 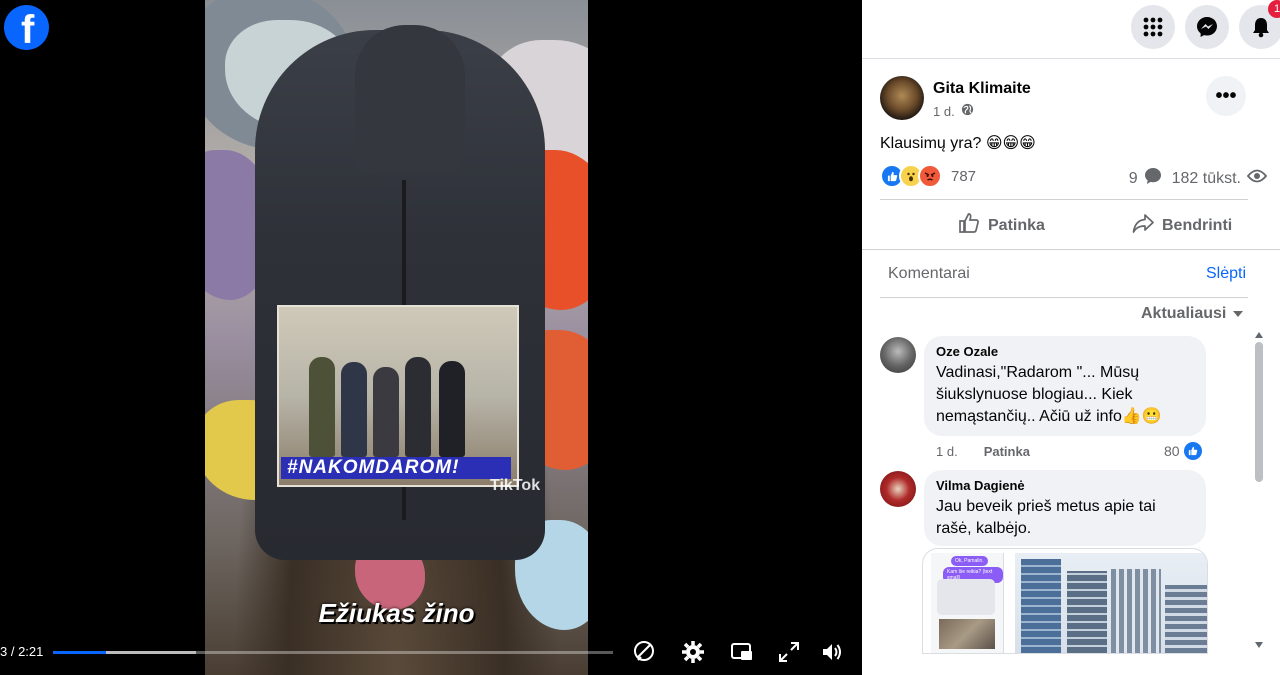 I want to click on comment-icon, so click(x=1153, y=178).